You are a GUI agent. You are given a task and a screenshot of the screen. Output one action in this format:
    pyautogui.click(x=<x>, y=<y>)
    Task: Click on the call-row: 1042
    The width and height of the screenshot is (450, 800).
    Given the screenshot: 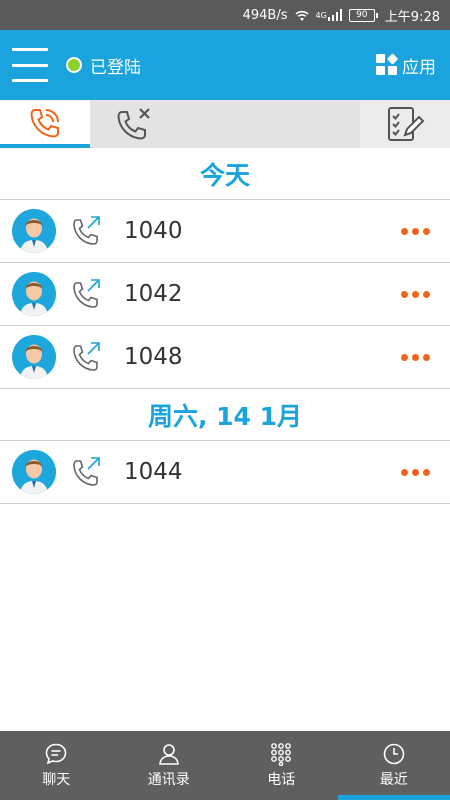 What is the action you would take?
    pyautogui.click(x=225, y=294)
    